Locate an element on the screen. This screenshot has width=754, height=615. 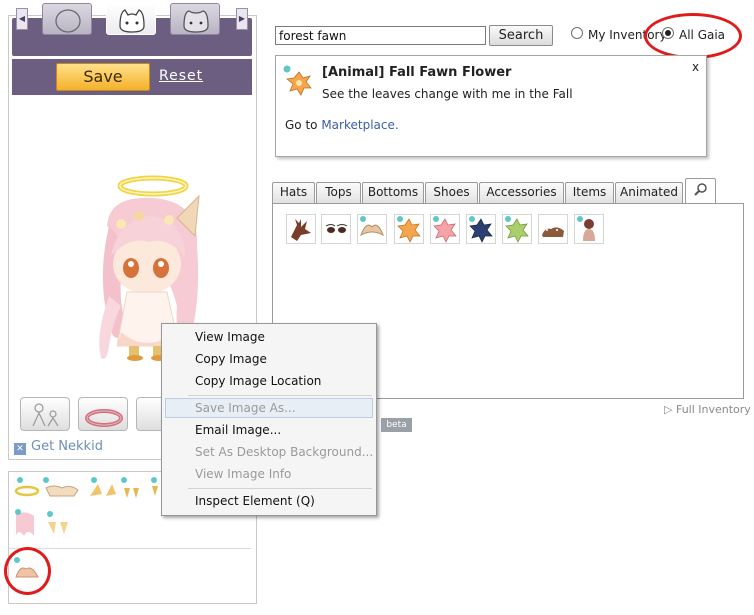
tab-animated: Animated is located at coordinates (649, 192).